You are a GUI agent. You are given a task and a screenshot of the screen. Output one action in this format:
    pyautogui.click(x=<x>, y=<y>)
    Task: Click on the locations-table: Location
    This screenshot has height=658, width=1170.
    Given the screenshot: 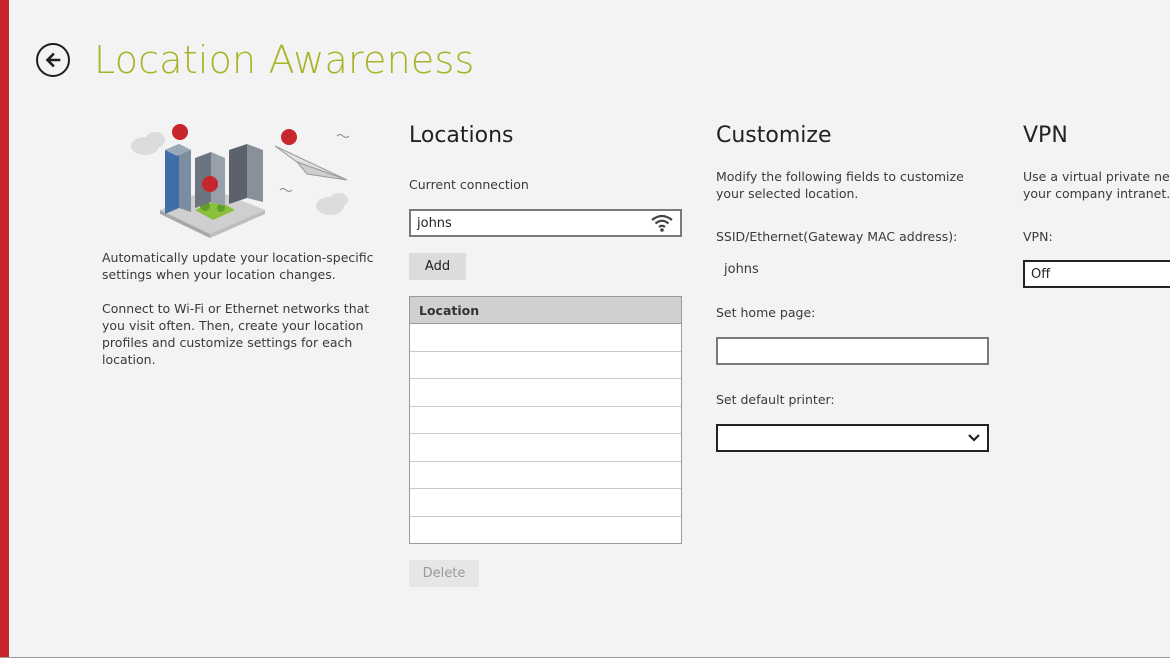 What is the action you would take?
    pyautogui.click(x=545, y=420)
    